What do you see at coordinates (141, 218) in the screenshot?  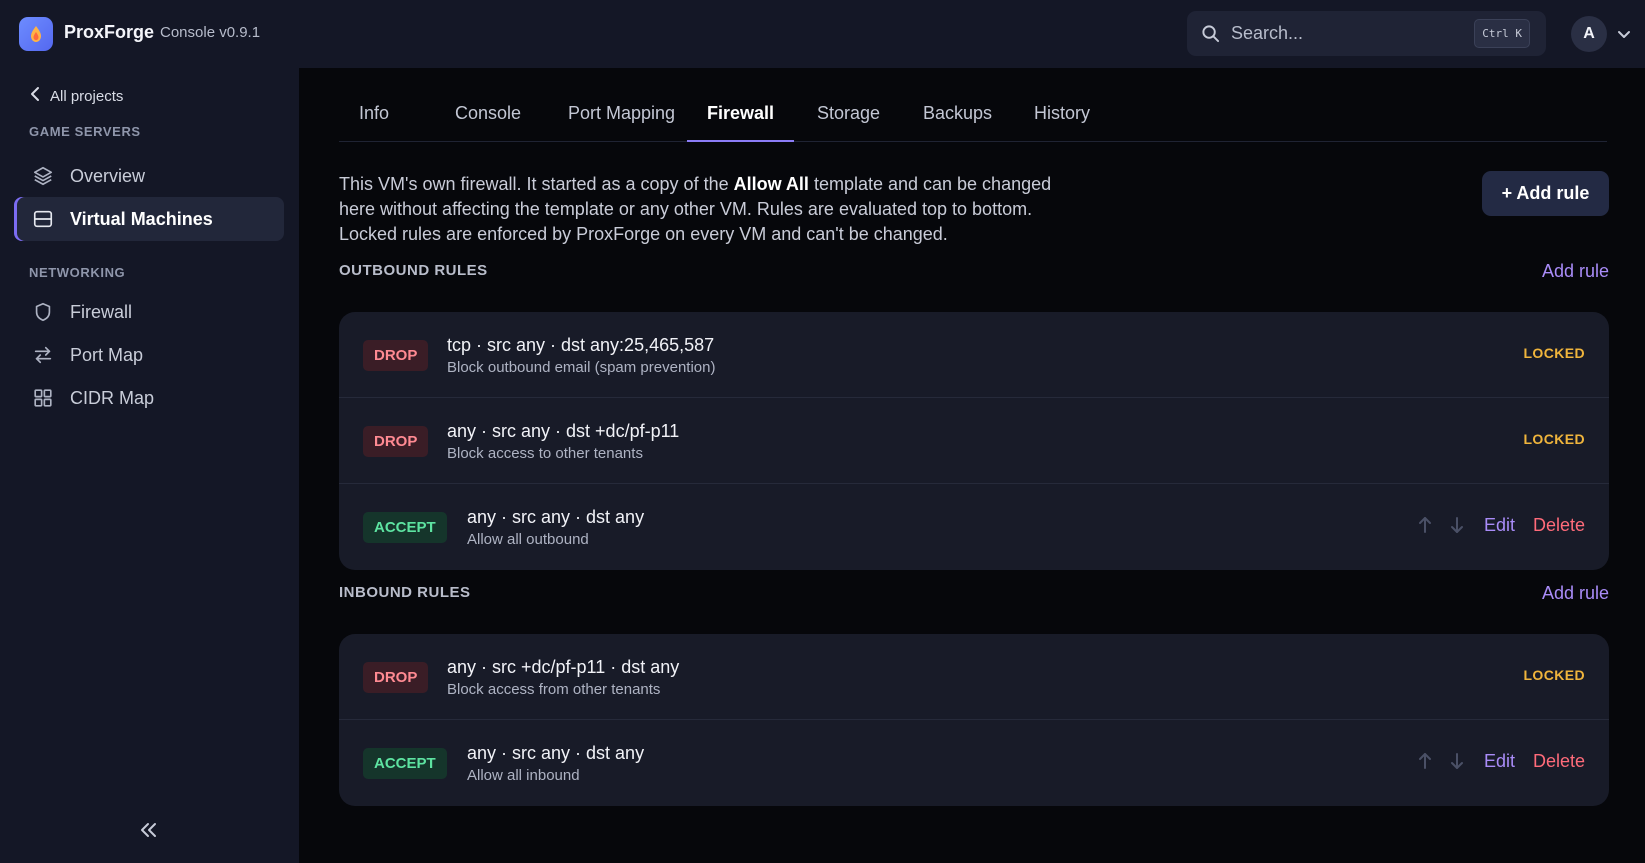 I see `sidebar-item-label: Virtual Machines` at bounding box center [141, 218].